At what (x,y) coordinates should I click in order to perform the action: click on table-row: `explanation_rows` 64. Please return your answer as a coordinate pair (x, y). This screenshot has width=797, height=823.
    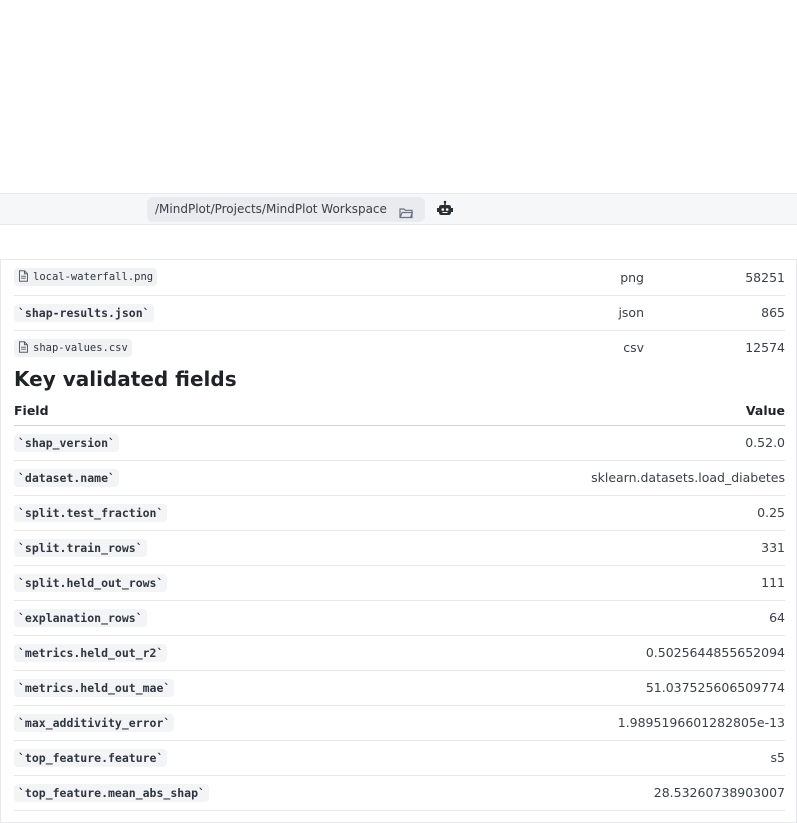
    Looking at the image, I should click on (399, 618).